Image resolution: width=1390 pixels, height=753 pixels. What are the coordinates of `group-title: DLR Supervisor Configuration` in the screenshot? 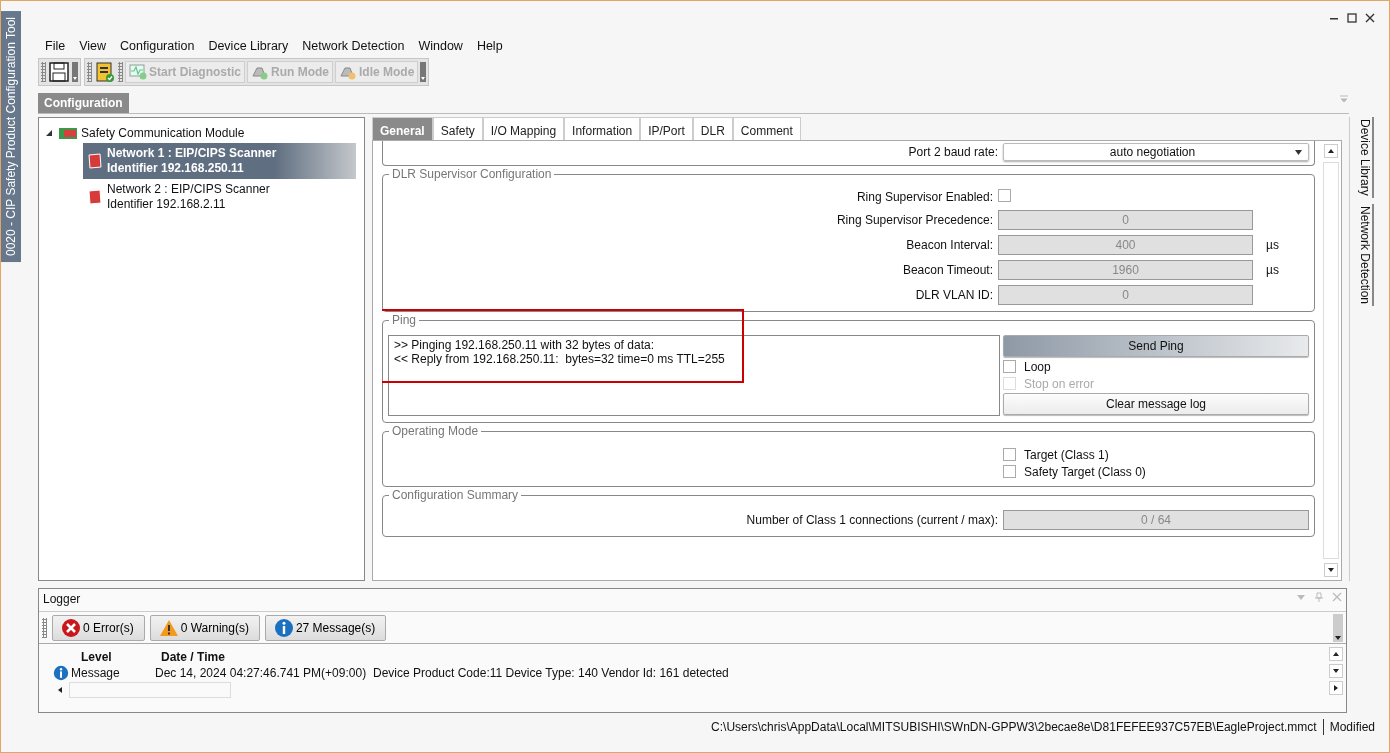 It's located at (472, 174).